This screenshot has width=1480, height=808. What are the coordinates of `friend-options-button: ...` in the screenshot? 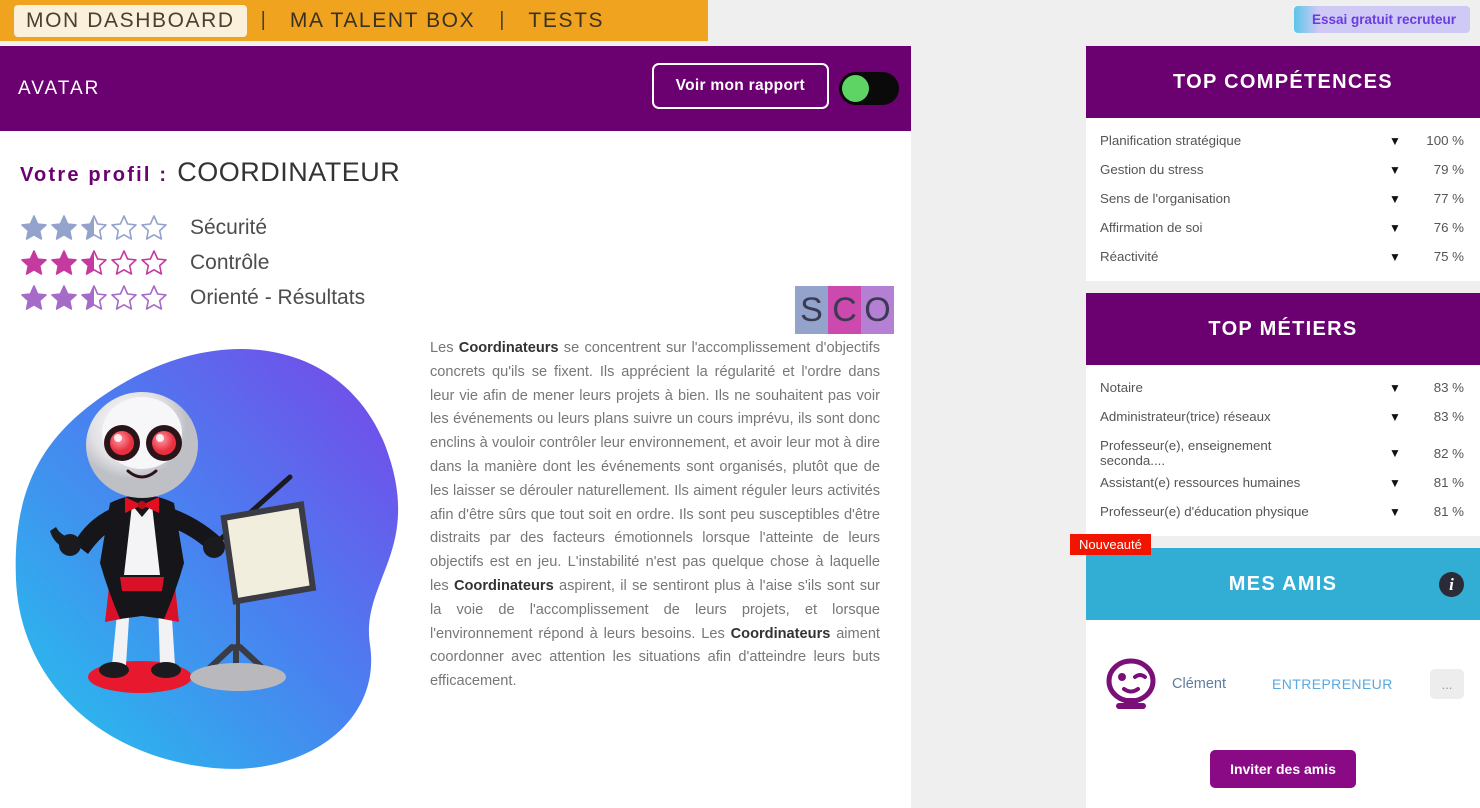 It's located at (1447, 684).